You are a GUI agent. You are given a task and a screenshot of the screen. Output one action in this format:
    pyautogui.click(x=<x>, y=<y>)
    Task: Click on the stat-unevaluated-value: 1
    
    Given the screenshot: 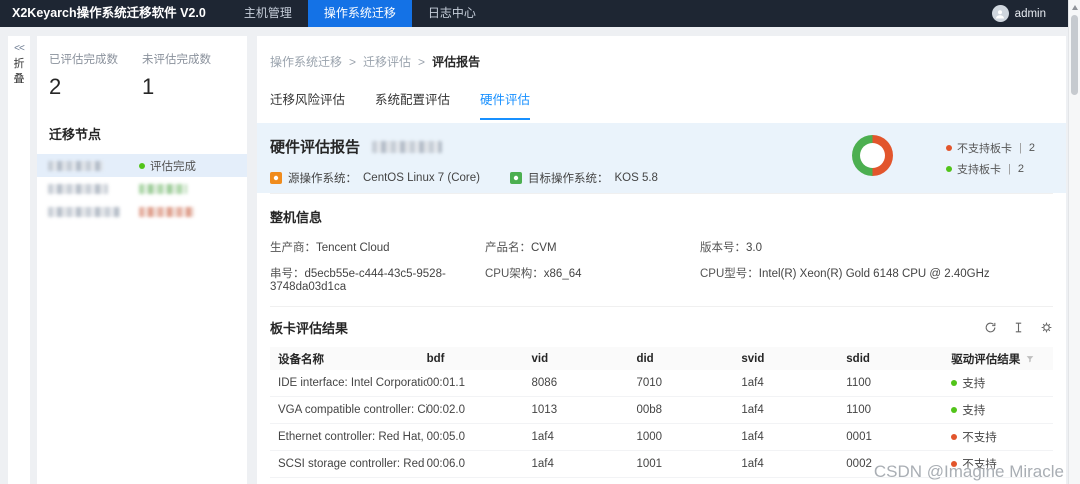 What is the action you would take?
    pyautogui.click(x=148, y=86)
    